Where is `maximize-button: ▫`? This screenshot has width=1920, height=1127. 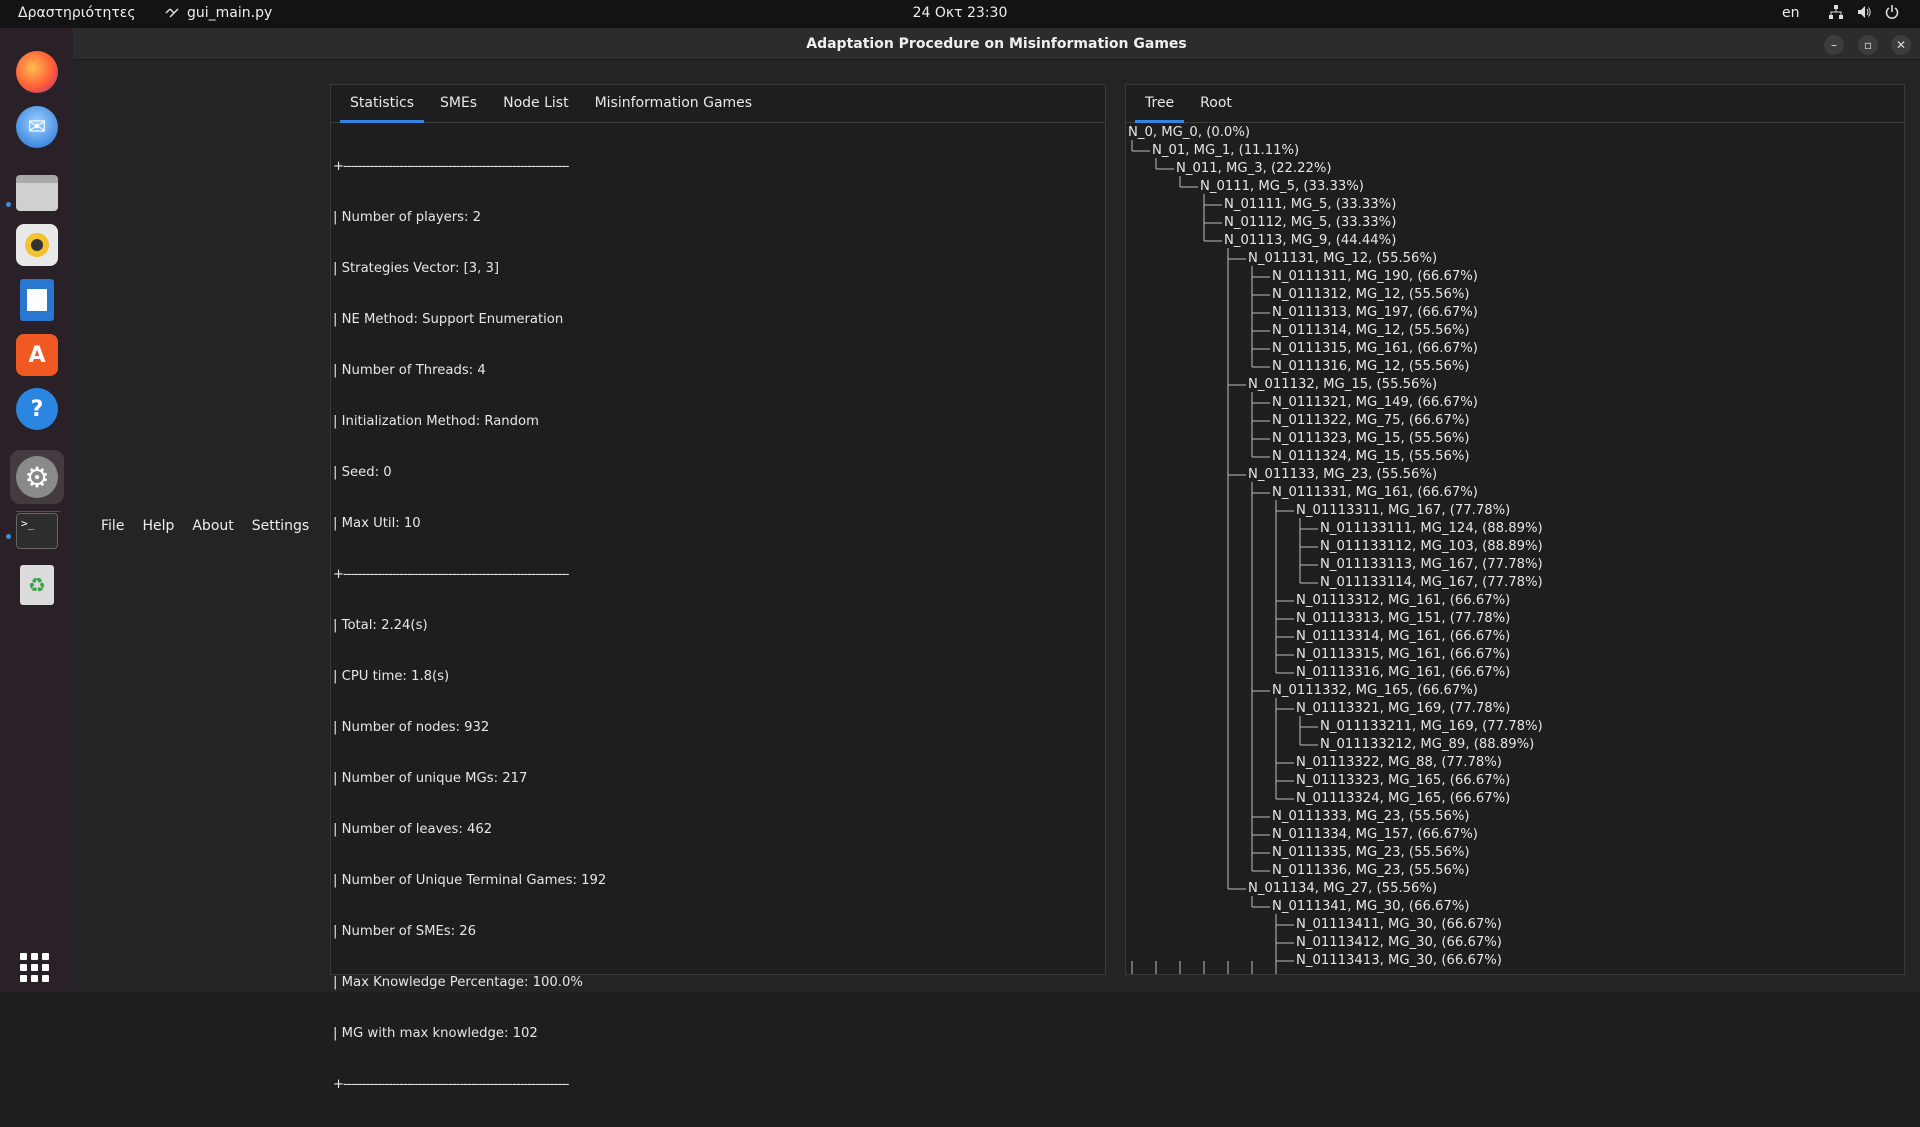
maximize-button: ▫ is located at coordinates (1868, 45).